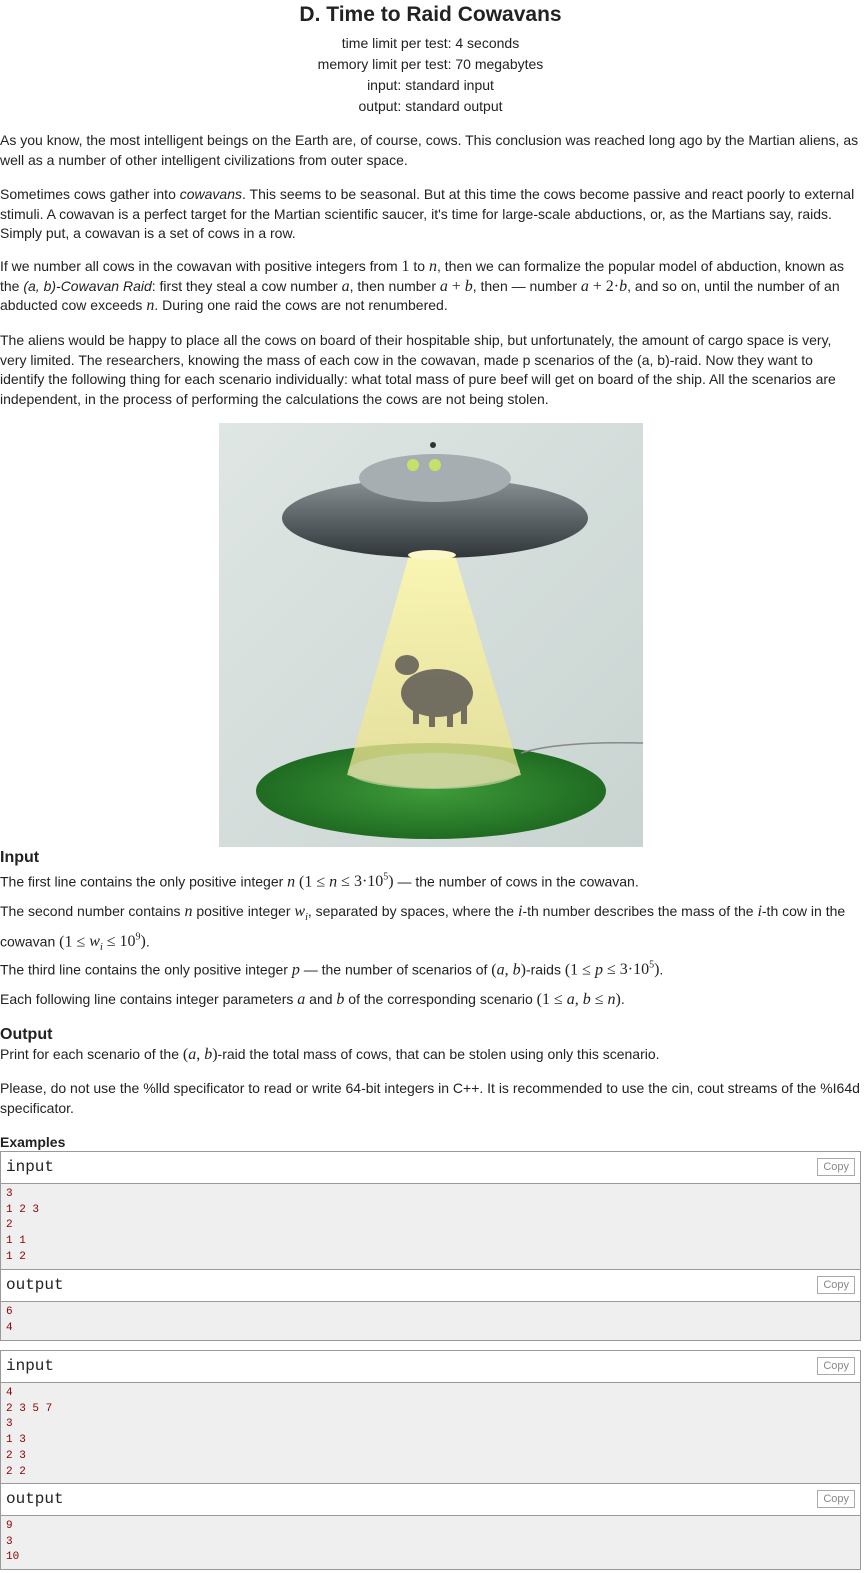 The height and width of the screenshot is (1573, 864). I want to click on example-1-input: 3 1 2 3 2 1 1 1 2, so click(430, 1227).